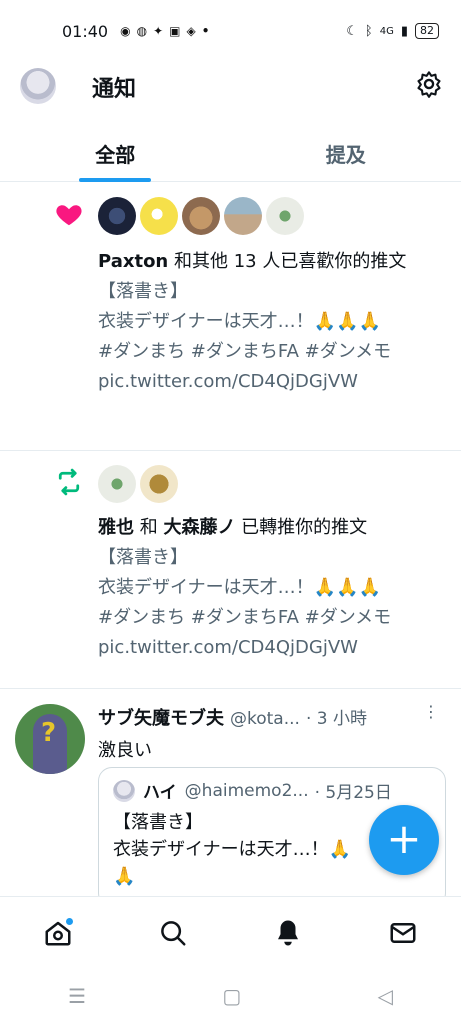 This screenshot has height=1024, width=461. Describe the element at coordinates (149, 527) in the screenshot. I see `conjunction: 和` at that location.